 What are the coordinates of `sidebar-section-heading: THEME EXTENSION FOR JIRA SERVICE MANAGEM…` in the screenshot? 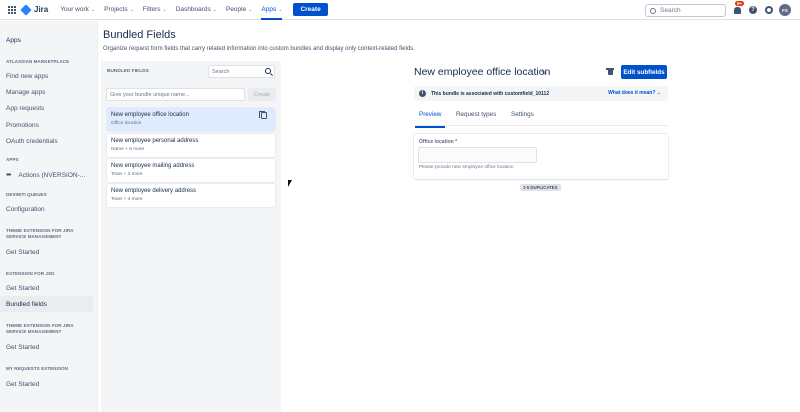 It's located at (40, 328).